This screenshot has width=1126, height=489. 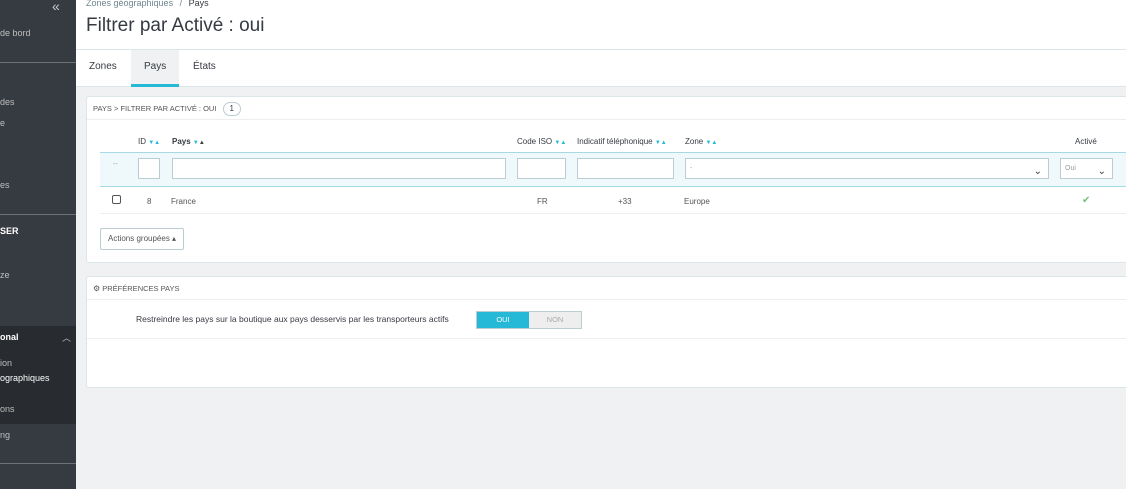 I want to click on collapse-sidebar-icon: «, so click(x=56, y=6).